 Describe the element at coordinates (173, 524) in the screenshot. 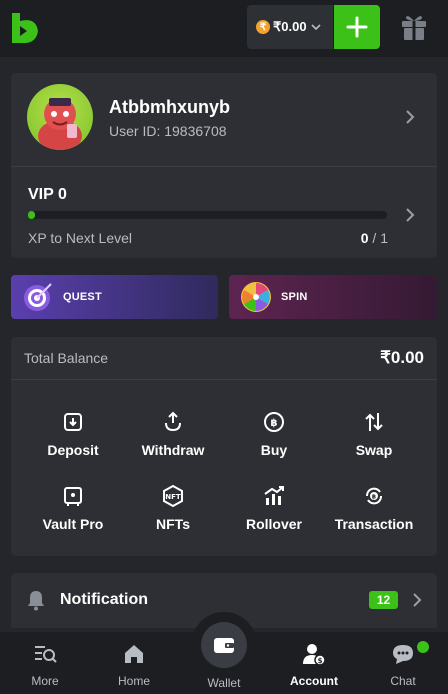

I see `nfts-label: NFTs` at that location.